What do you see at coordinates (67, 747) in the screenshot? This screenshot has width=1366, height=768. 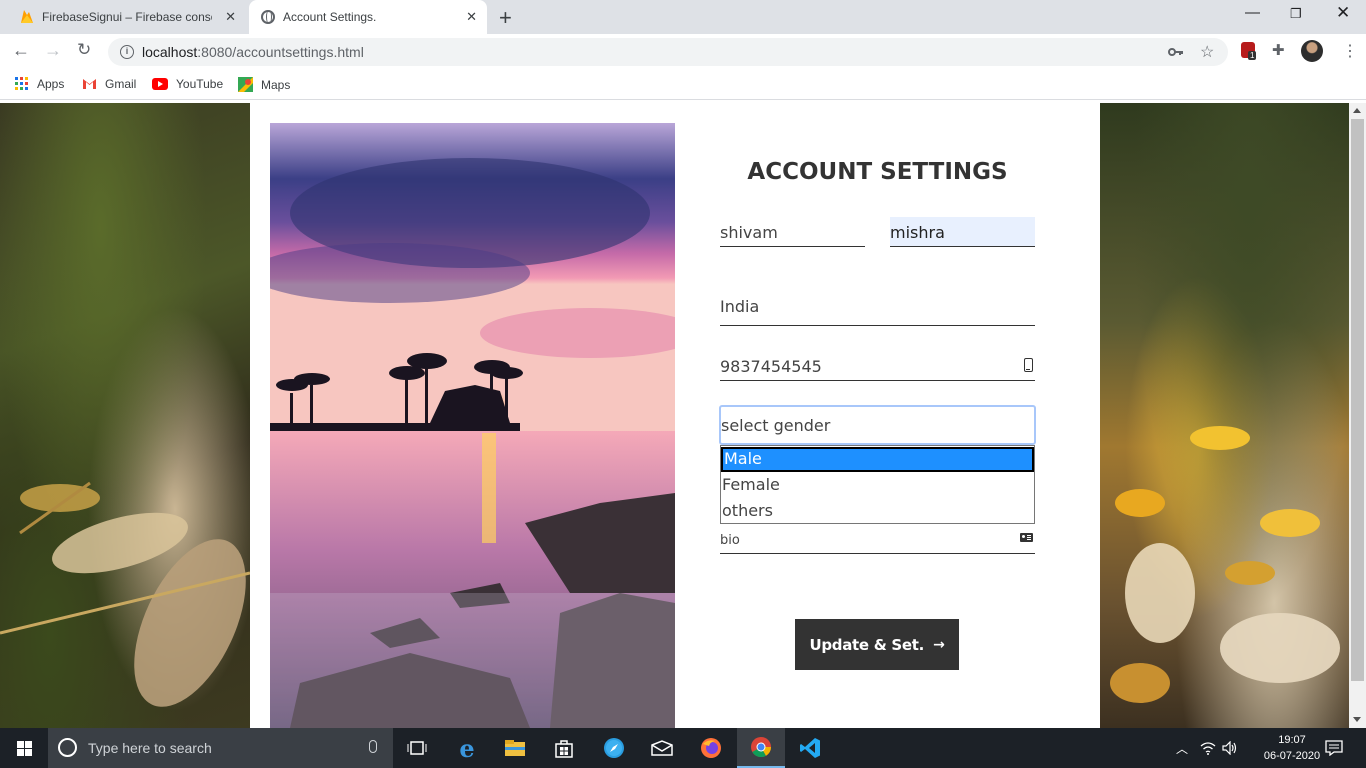 I see `cortana-icon` at bounding box center [67, 747].